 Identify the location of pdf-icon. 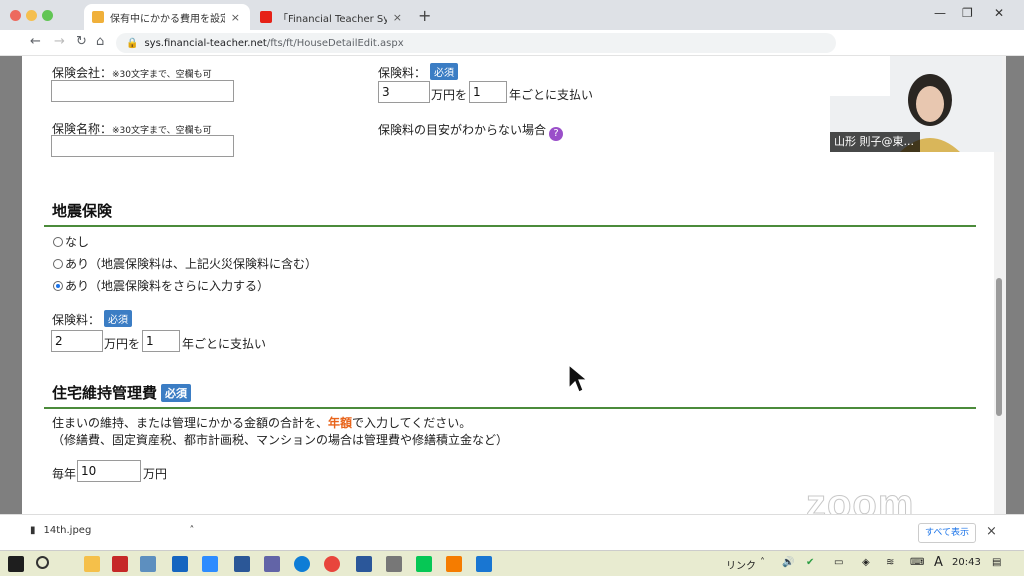
(120, 564).